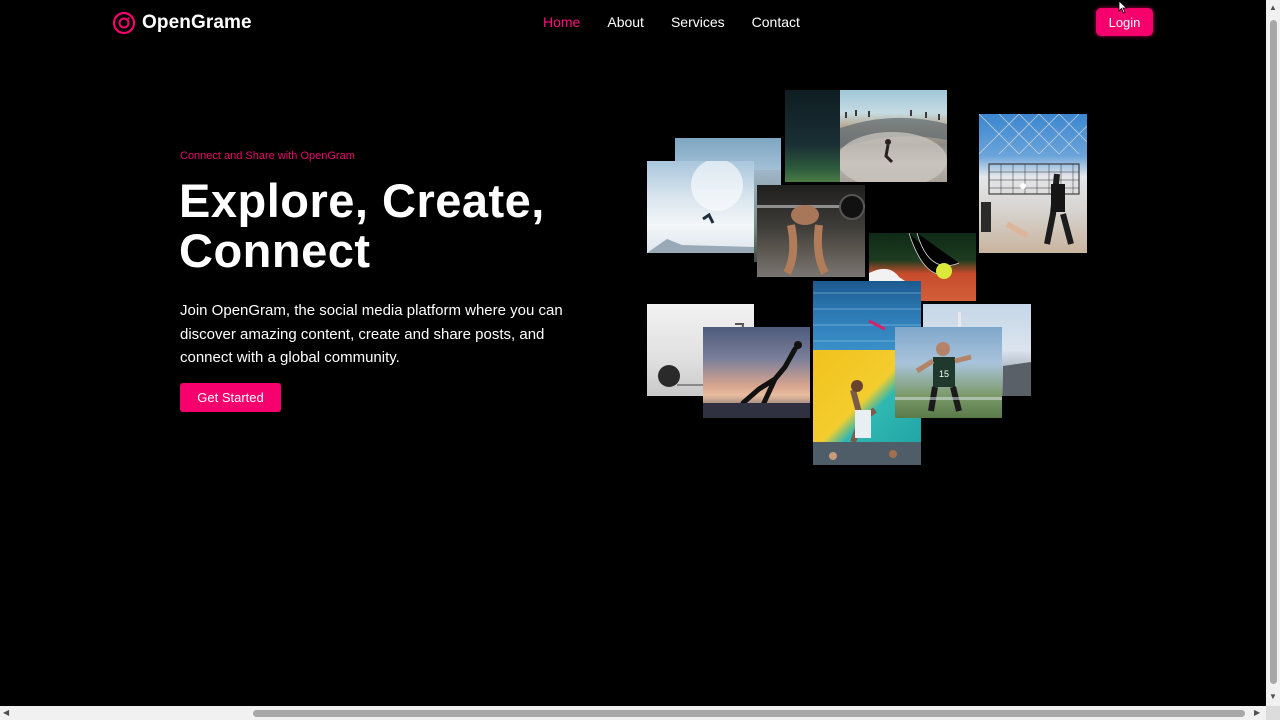 This screenshot has width=1280, height=720. I want to click on hero-title: Explore, Create, Connect, so click(362, 226).